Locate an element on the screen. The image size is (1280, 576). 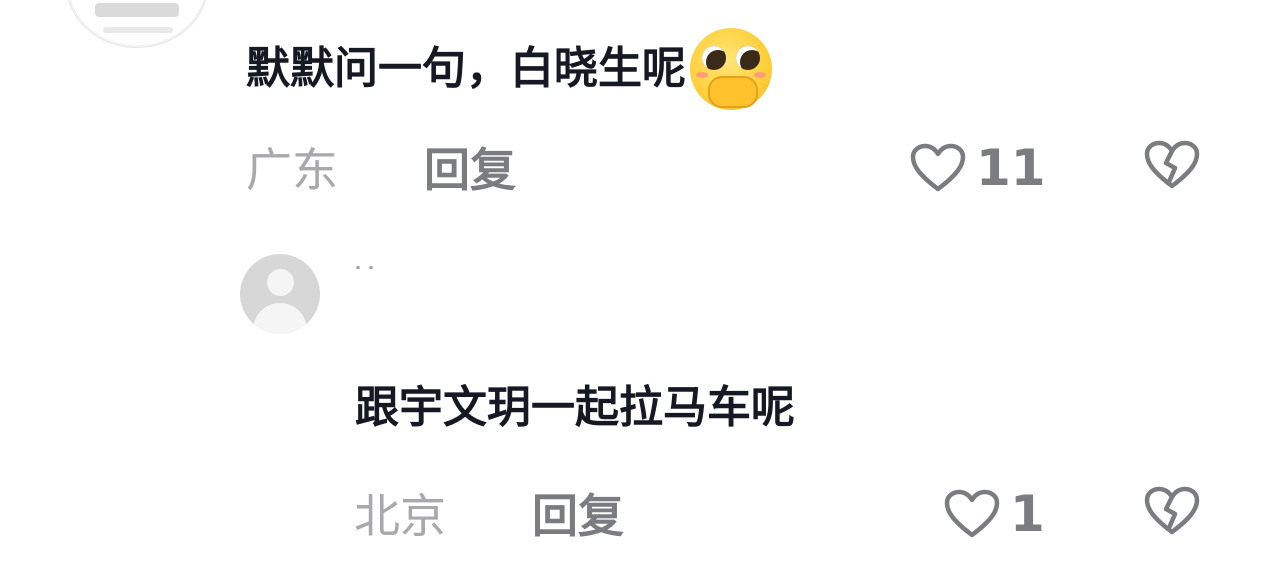
default-avatar-body is located at coordinates (280, 318).